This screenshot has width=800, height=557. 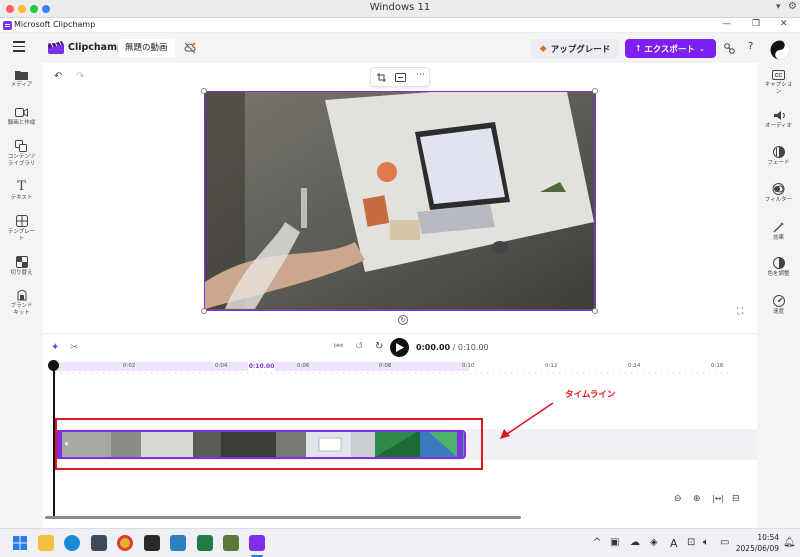 What do you see at coordinates (654, 542) in the screenshot?
I see `security-icon: ◈` at bounding box center [654, 542].